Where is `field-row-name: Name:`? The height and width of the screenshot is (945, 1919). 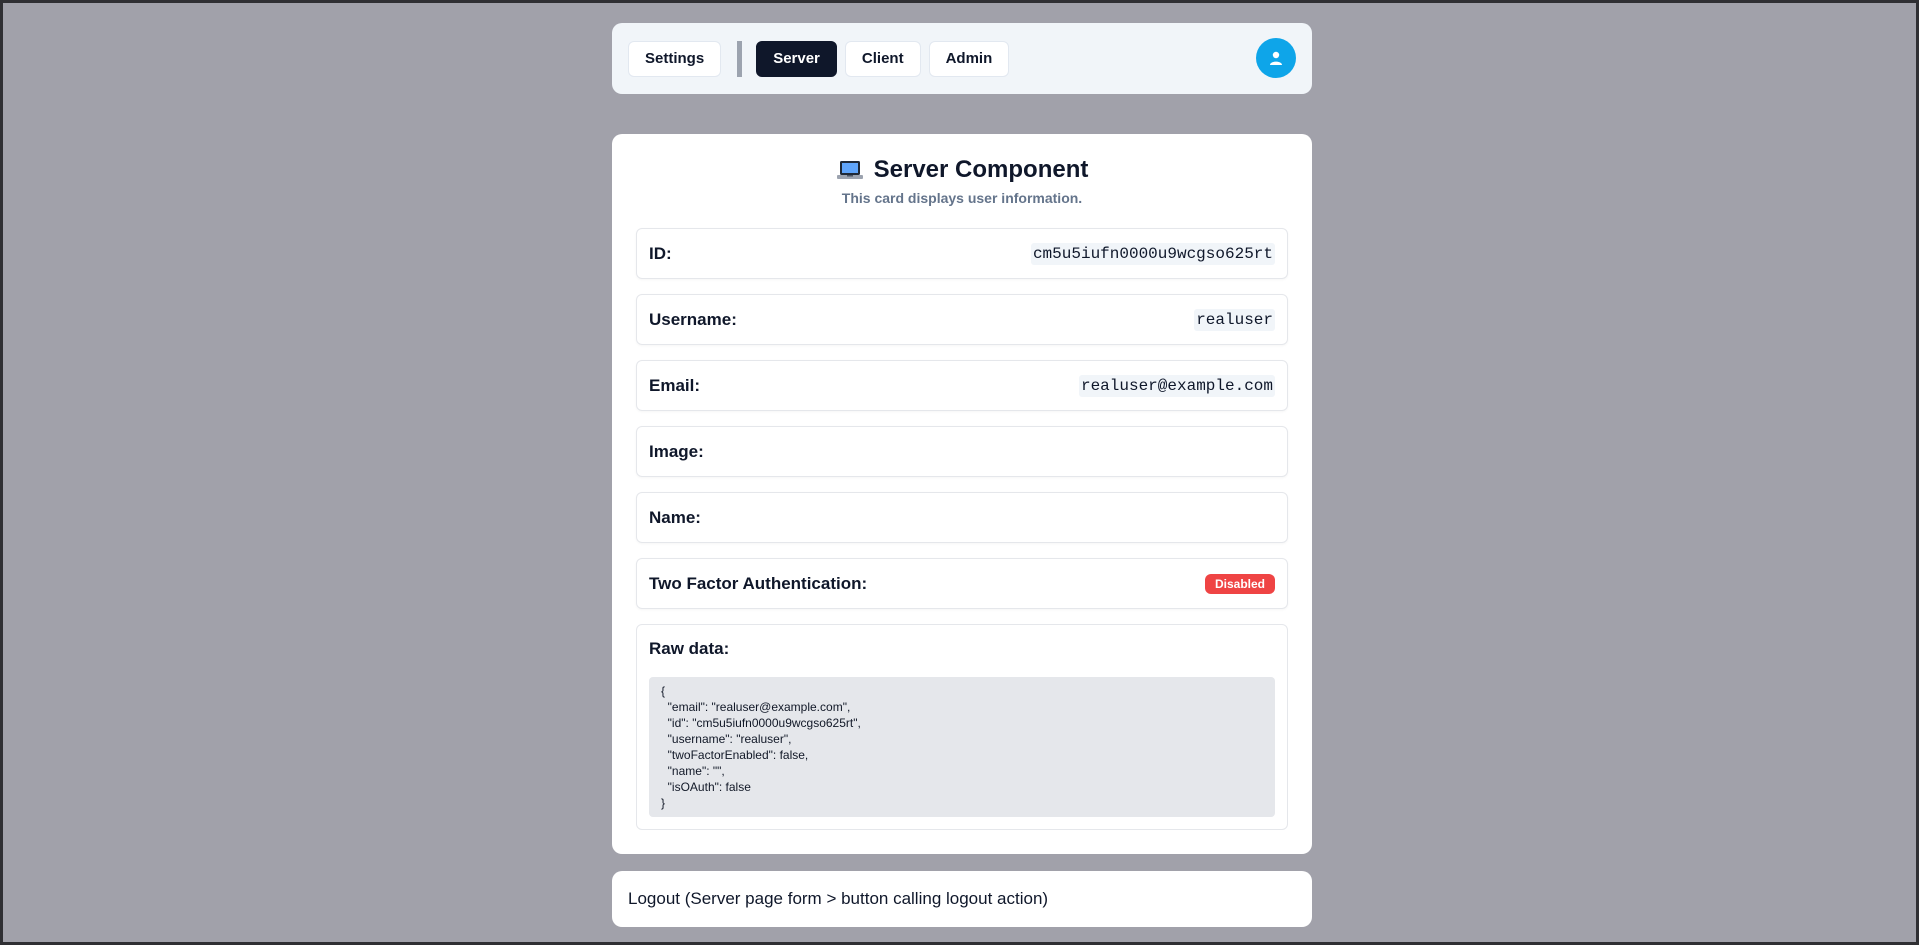 field-row-name: Name: is located at coordinates (962, 517).